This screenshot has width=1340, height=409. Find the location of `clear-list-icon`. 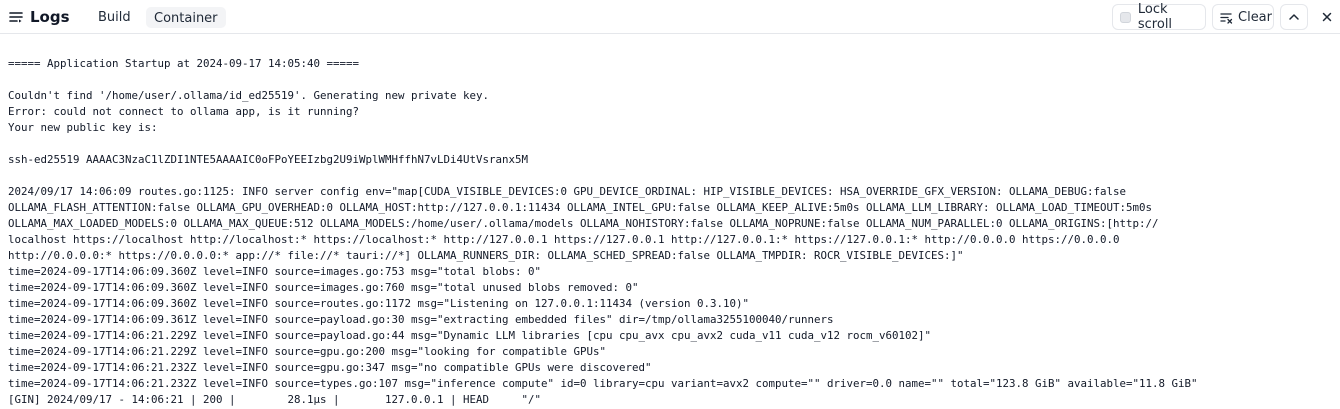

clear-list-icon is located at coordinates (1226, 17).